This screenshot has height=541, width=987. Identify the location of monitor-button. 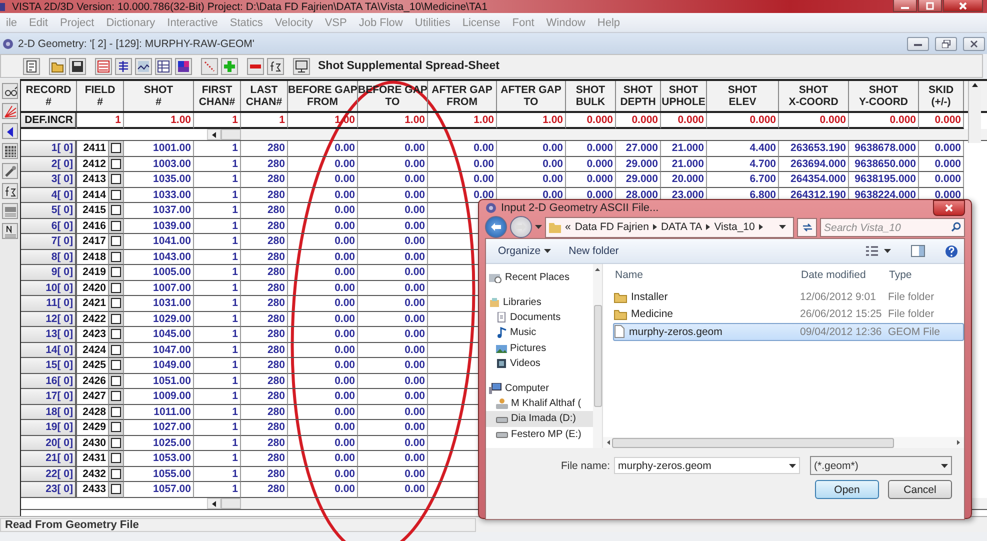
(301, 66).